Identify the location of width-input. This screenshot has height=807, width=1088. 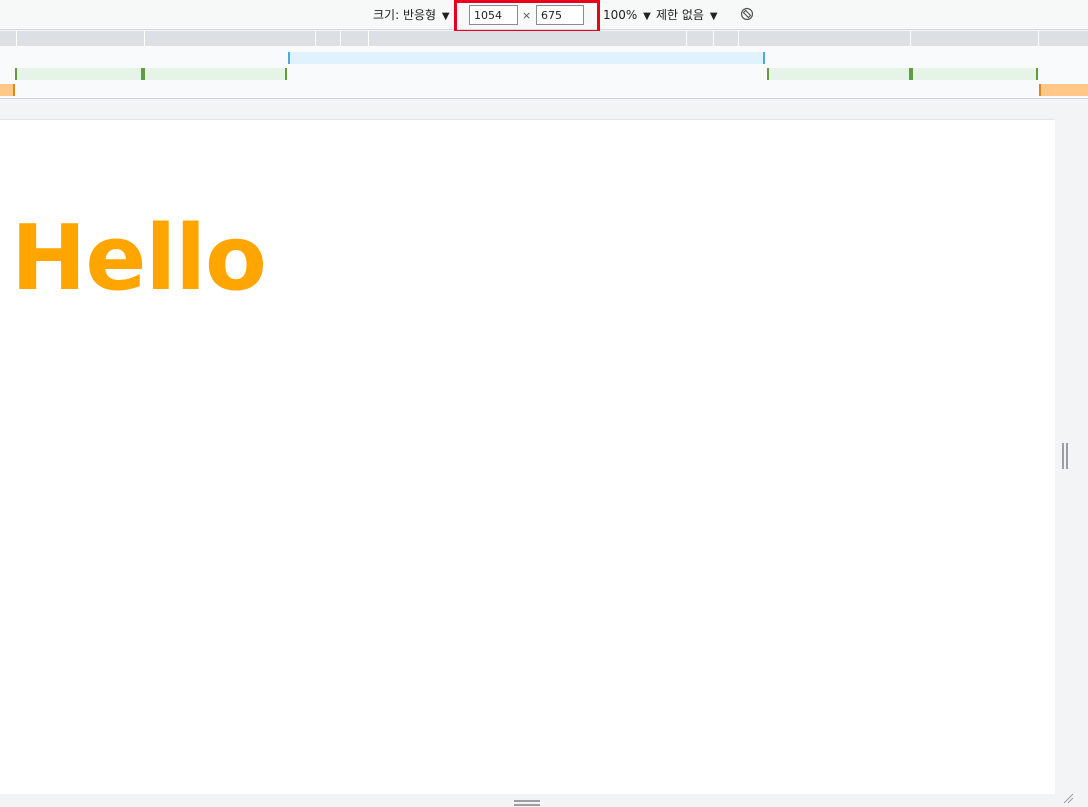
(493, 15).